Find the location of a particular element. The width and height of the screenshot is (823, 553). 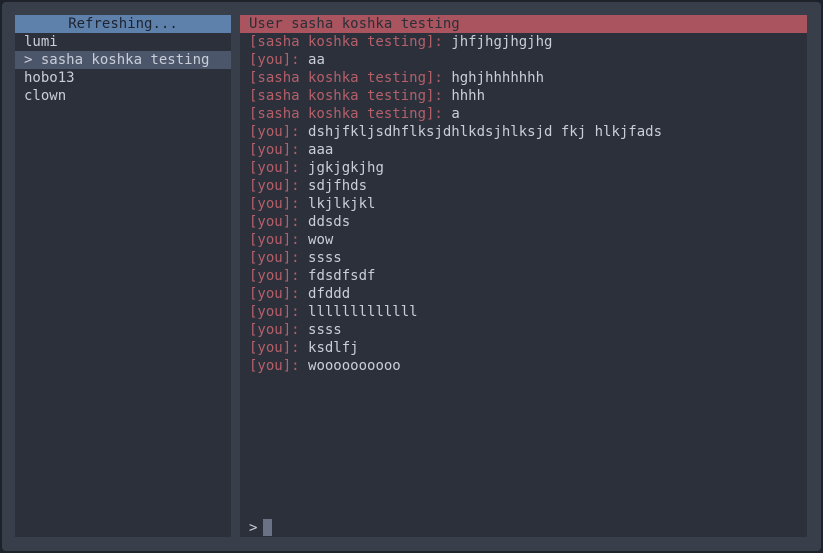

message-row: [you]: dfddd is located at coordinates (528, 294).